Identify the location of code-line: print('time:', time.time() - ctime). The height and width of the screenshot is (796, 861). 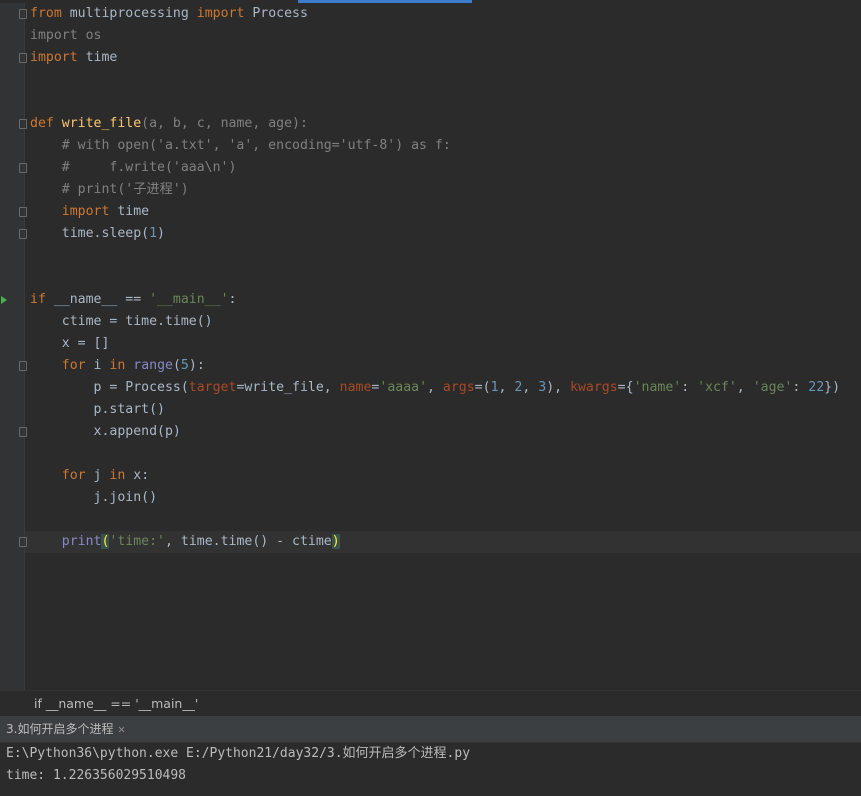
(185, 542).